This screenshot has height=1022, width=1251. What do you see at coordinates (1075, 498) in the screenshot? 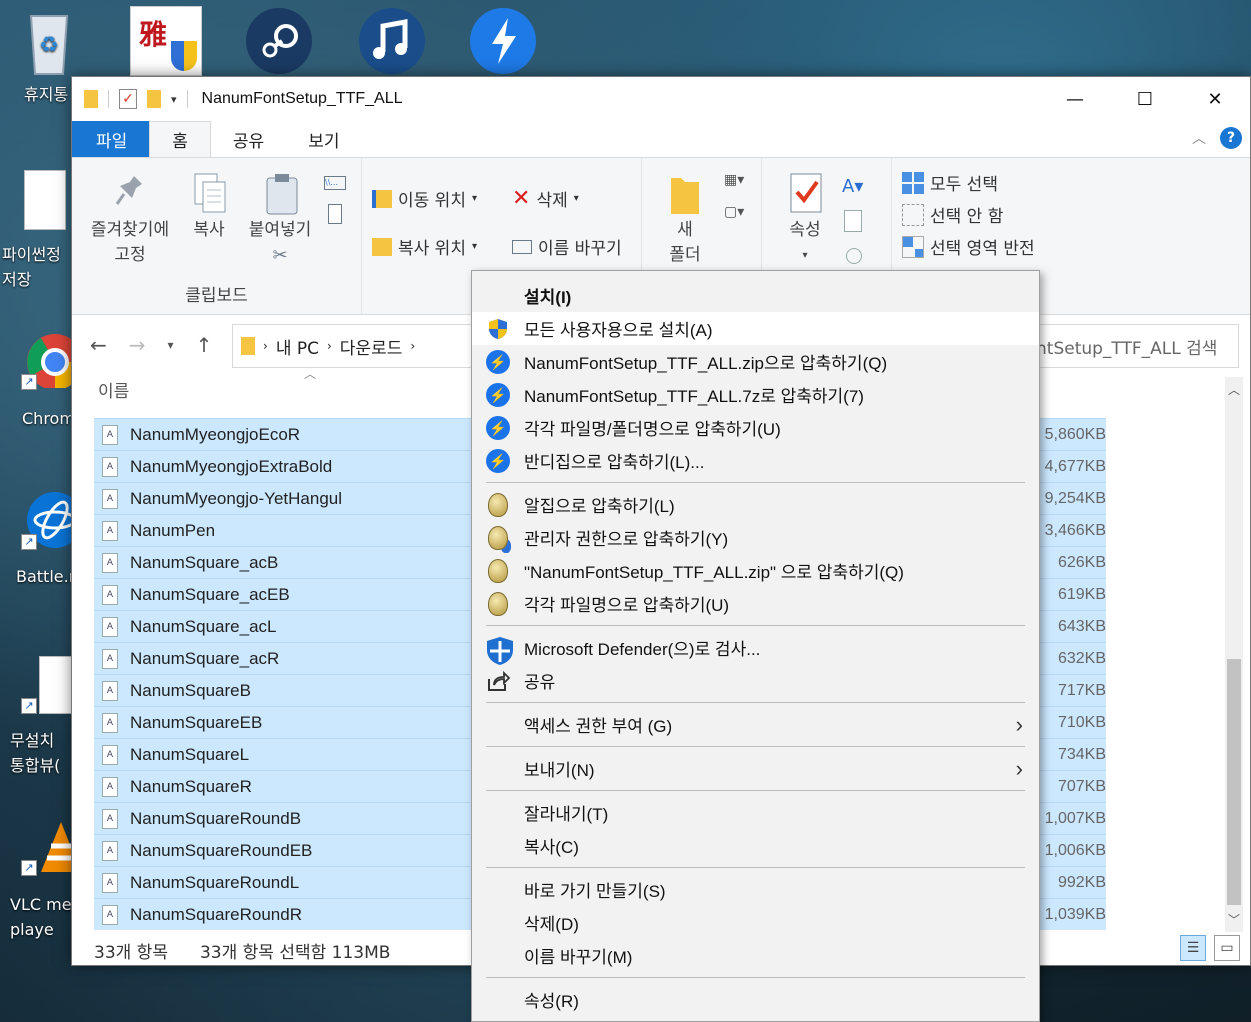
I see `file-size: 9,254KB` at bounding box center [1075, 498].